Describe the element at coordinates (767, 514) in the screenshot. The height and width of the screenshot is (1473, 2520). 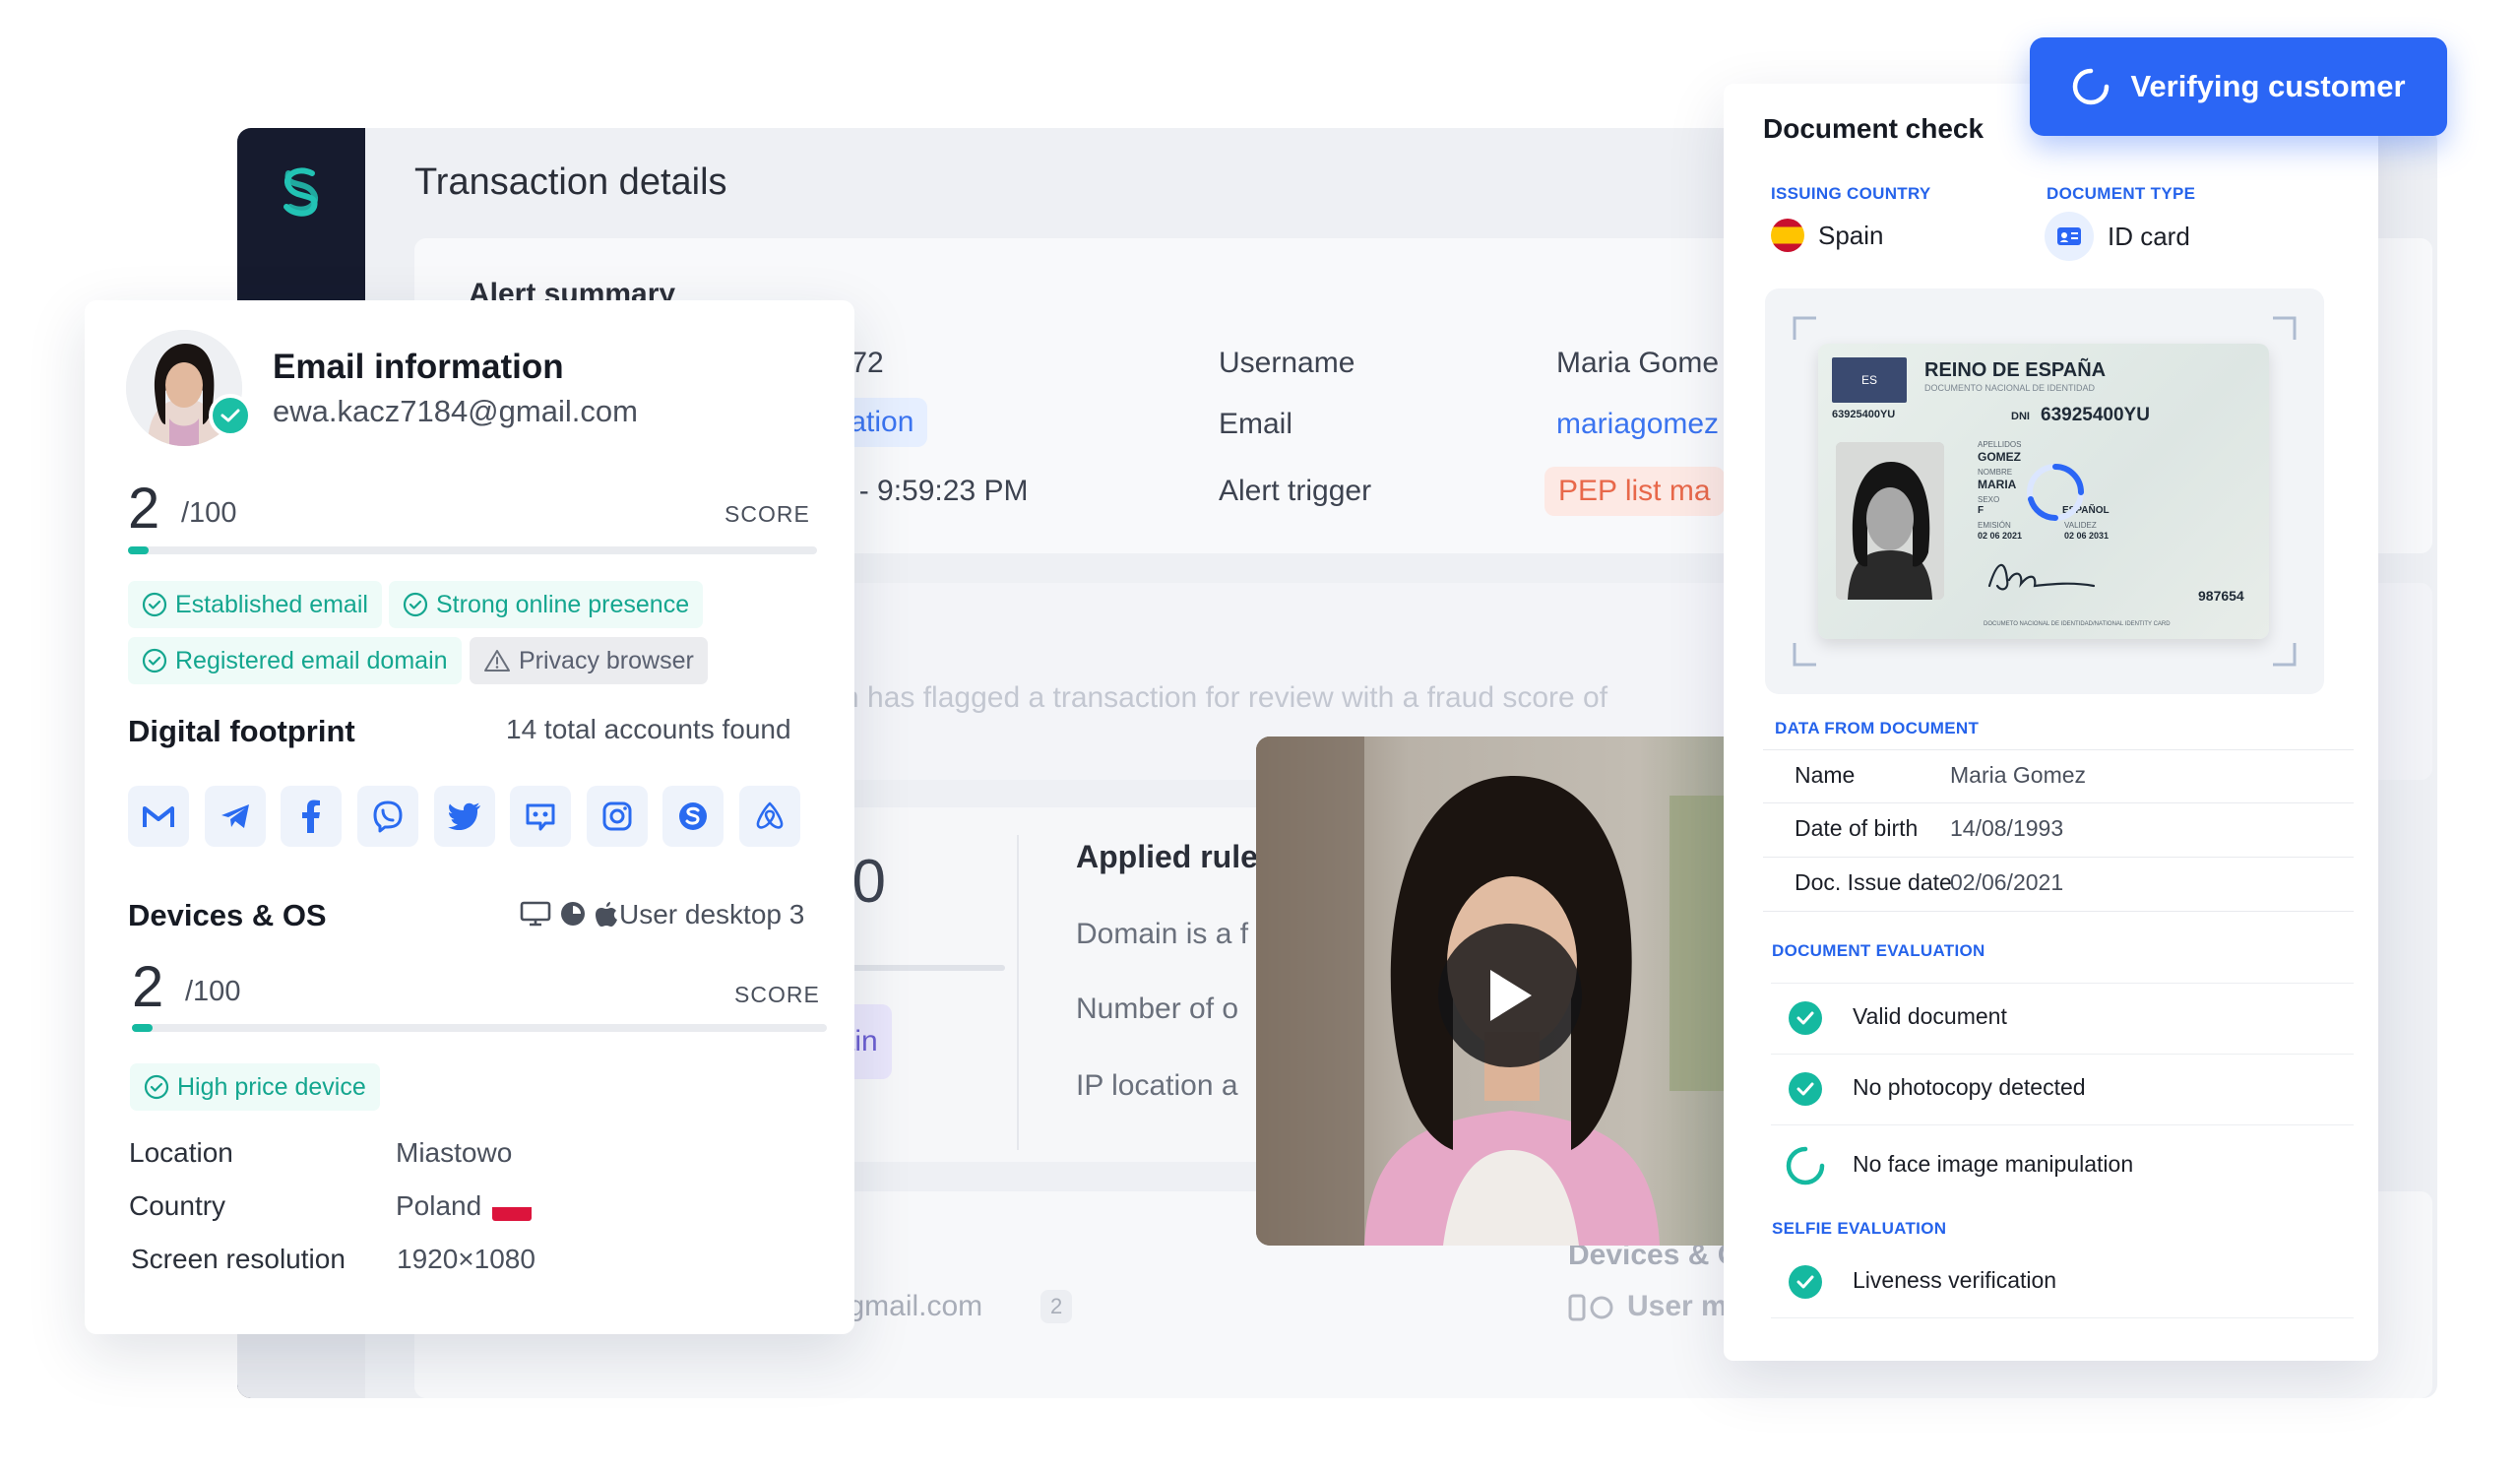
I see `email-score-label: SCORE` at that location.